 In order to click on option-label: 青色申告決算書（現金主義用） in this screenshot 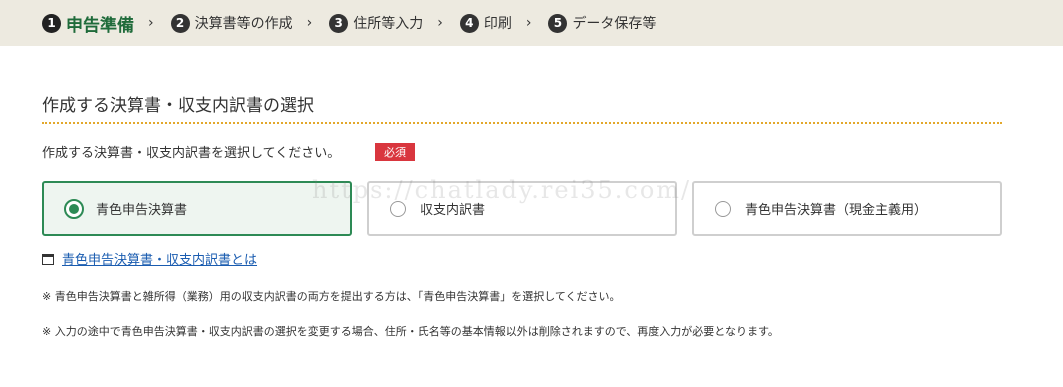, I will do `click(836, 210)`.